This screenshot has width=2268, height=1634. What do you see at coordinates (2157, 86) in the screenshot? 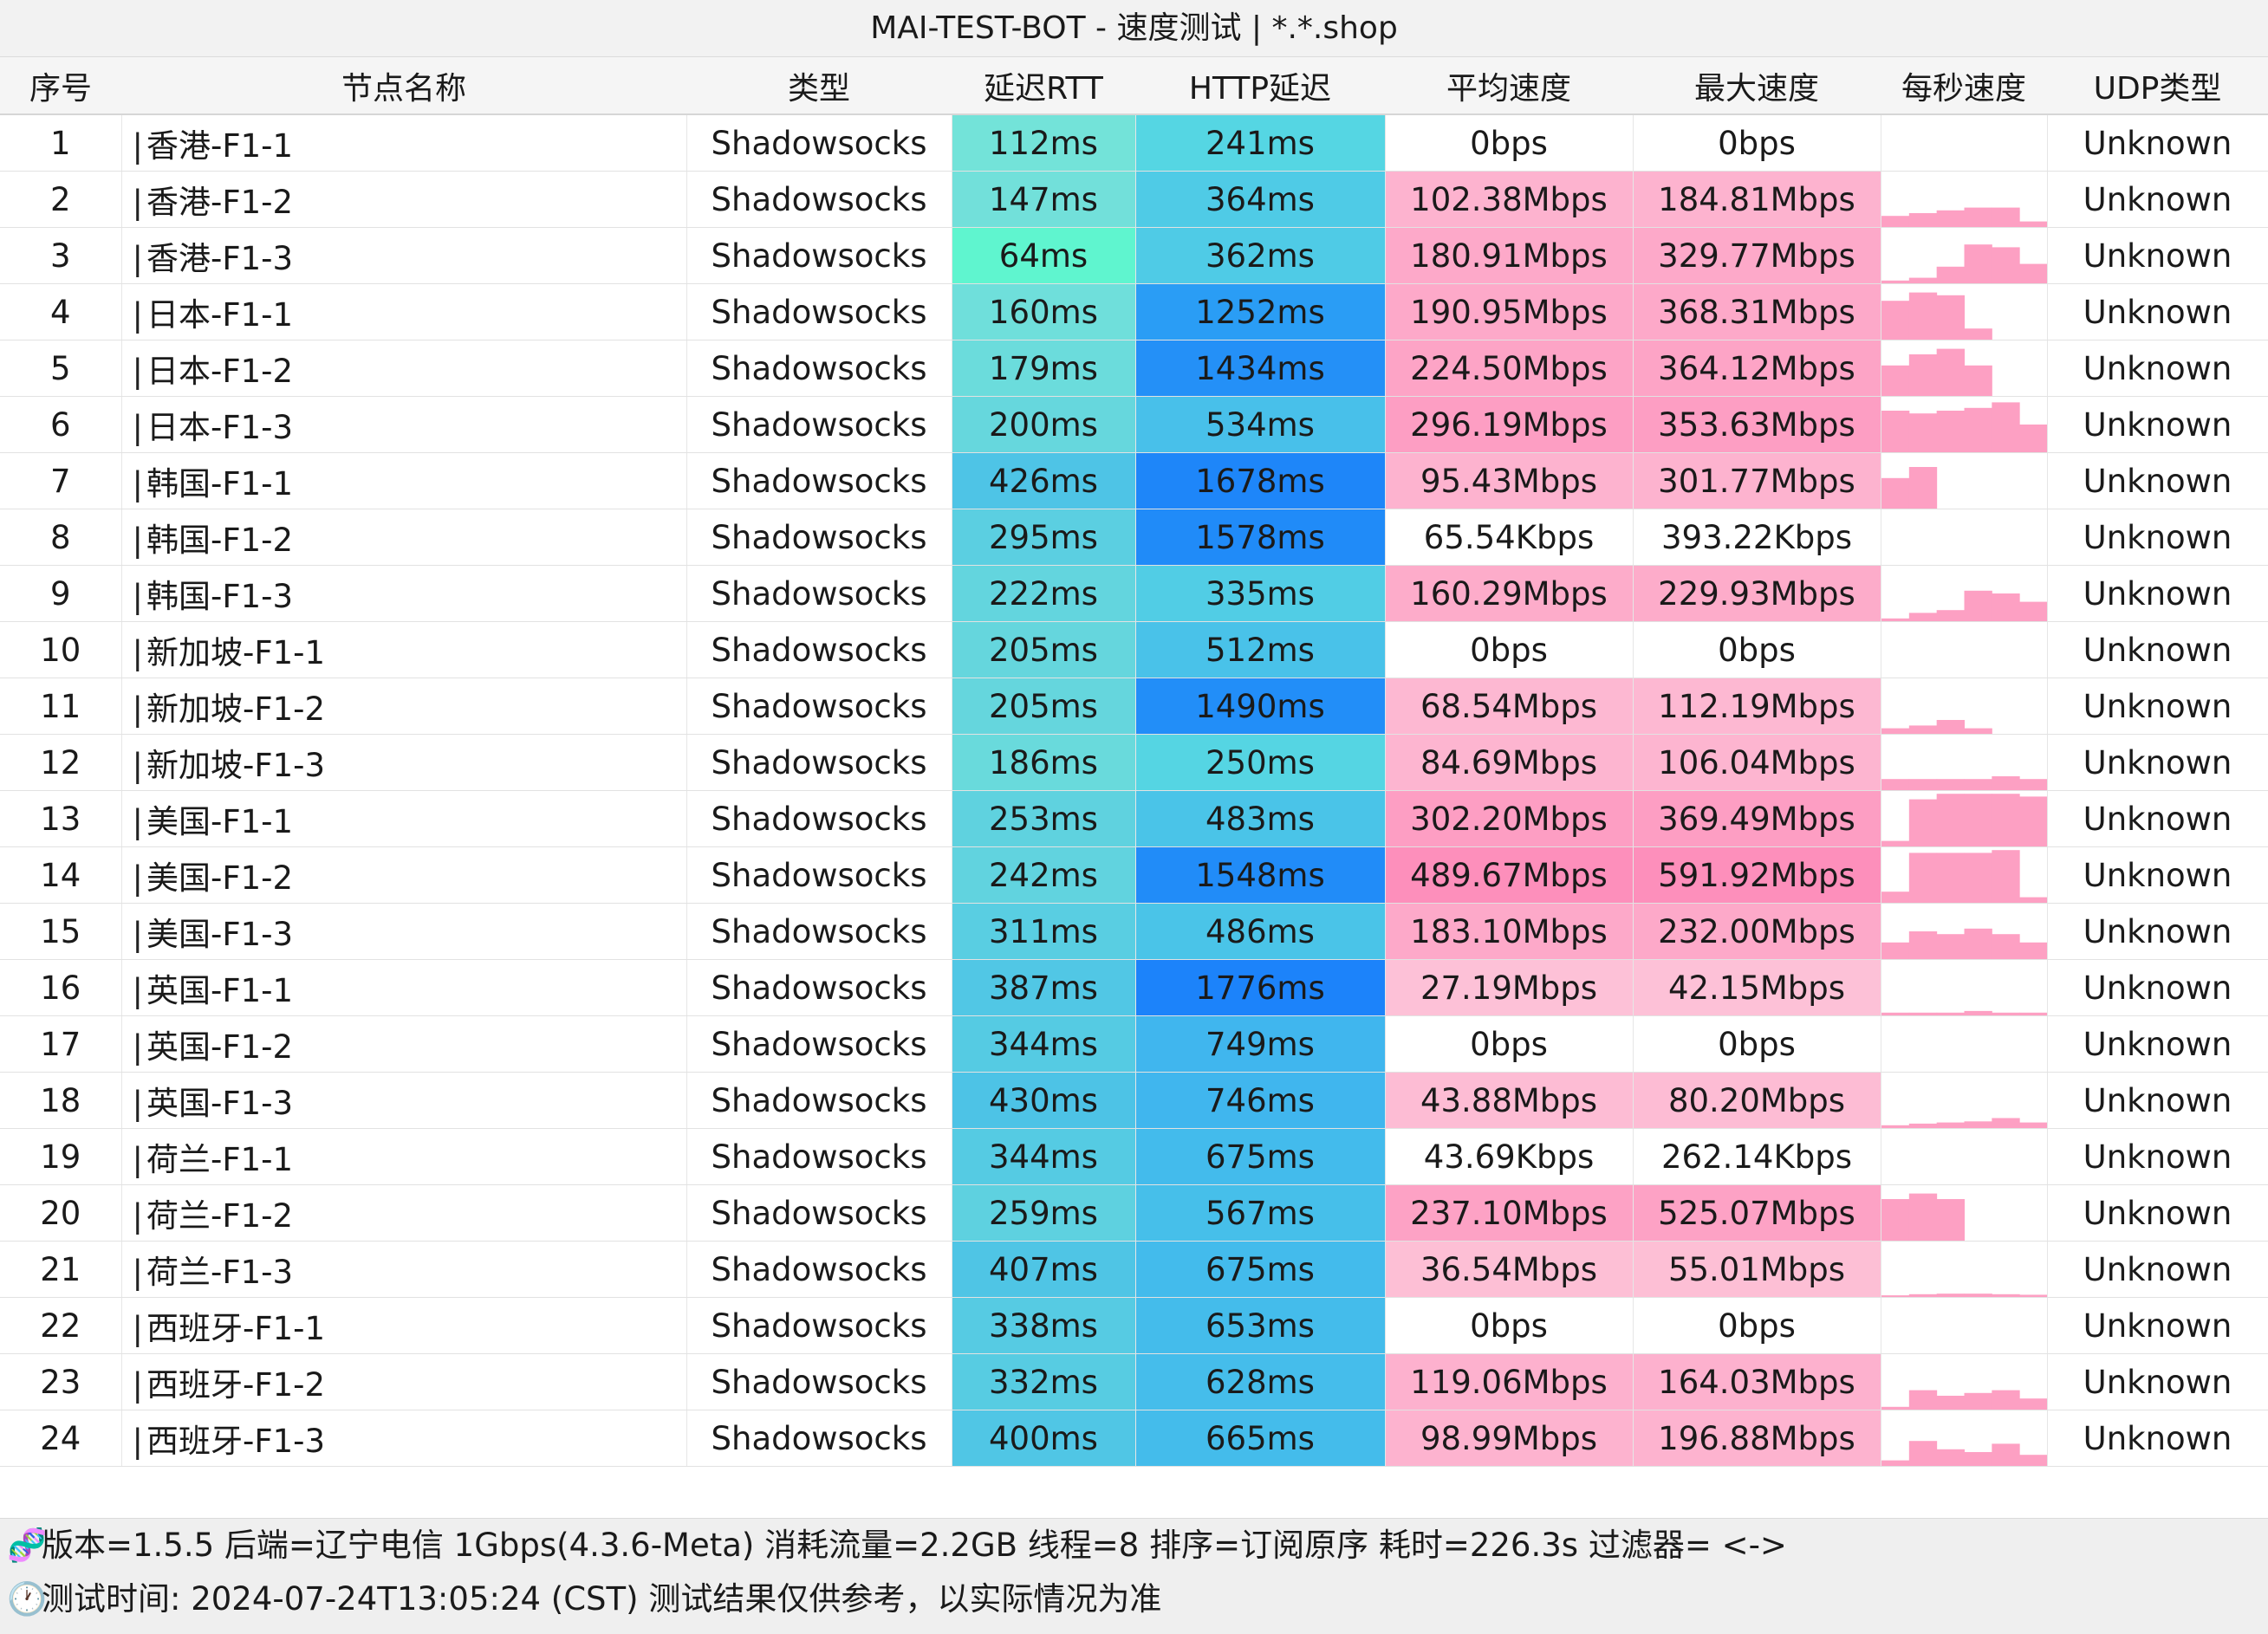
I see `col-header-udp-type: UDP类型` at bounding box center [2157, 86].